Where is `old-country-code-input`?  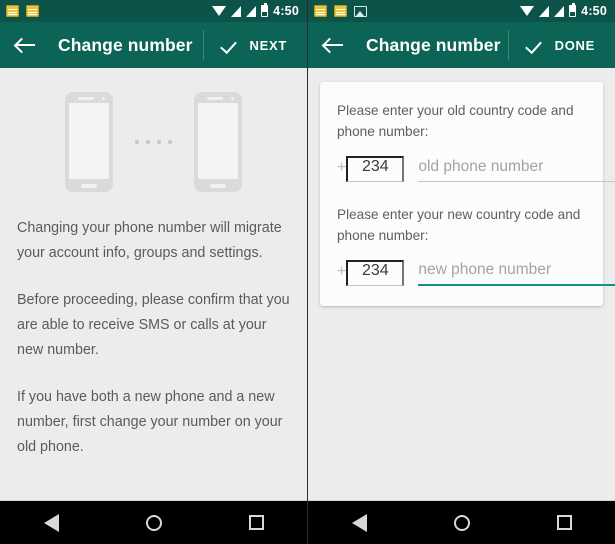 old-country-code-input is located at coordinates (375, 169).